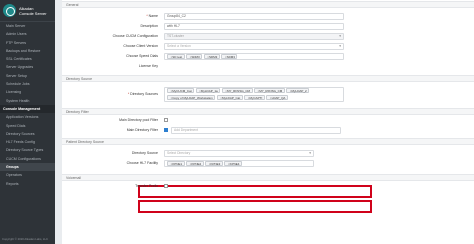 The image size is (474, 244). I want to click on hl7-facility-tag: ×KPNE4, so click(233, 163).